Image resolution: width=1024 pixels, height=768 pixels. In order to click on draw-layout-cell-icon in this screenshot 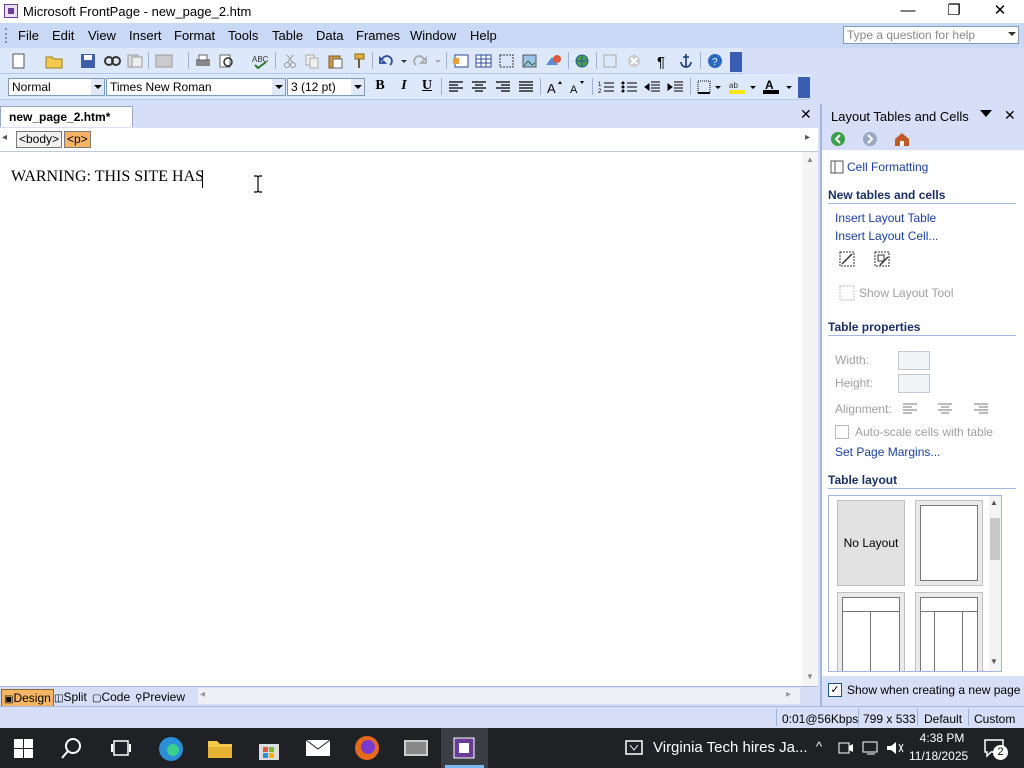, I will do `click(883, 260)`.